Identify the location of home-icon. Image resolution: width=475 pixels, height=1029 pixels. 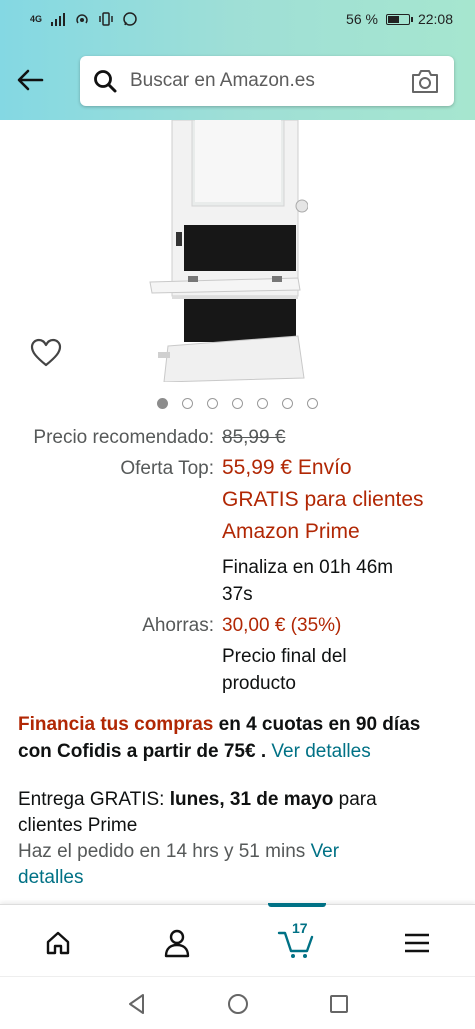
(58, 943).